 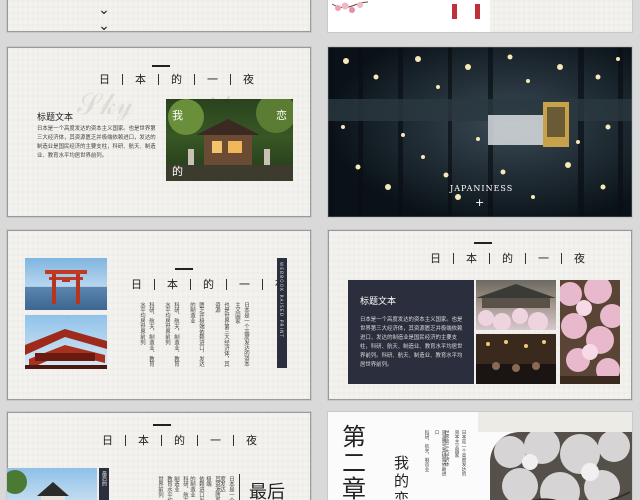 I want to click on vertical-text-col: 依赖进口发达的制造业, so click(x=196, y=488).